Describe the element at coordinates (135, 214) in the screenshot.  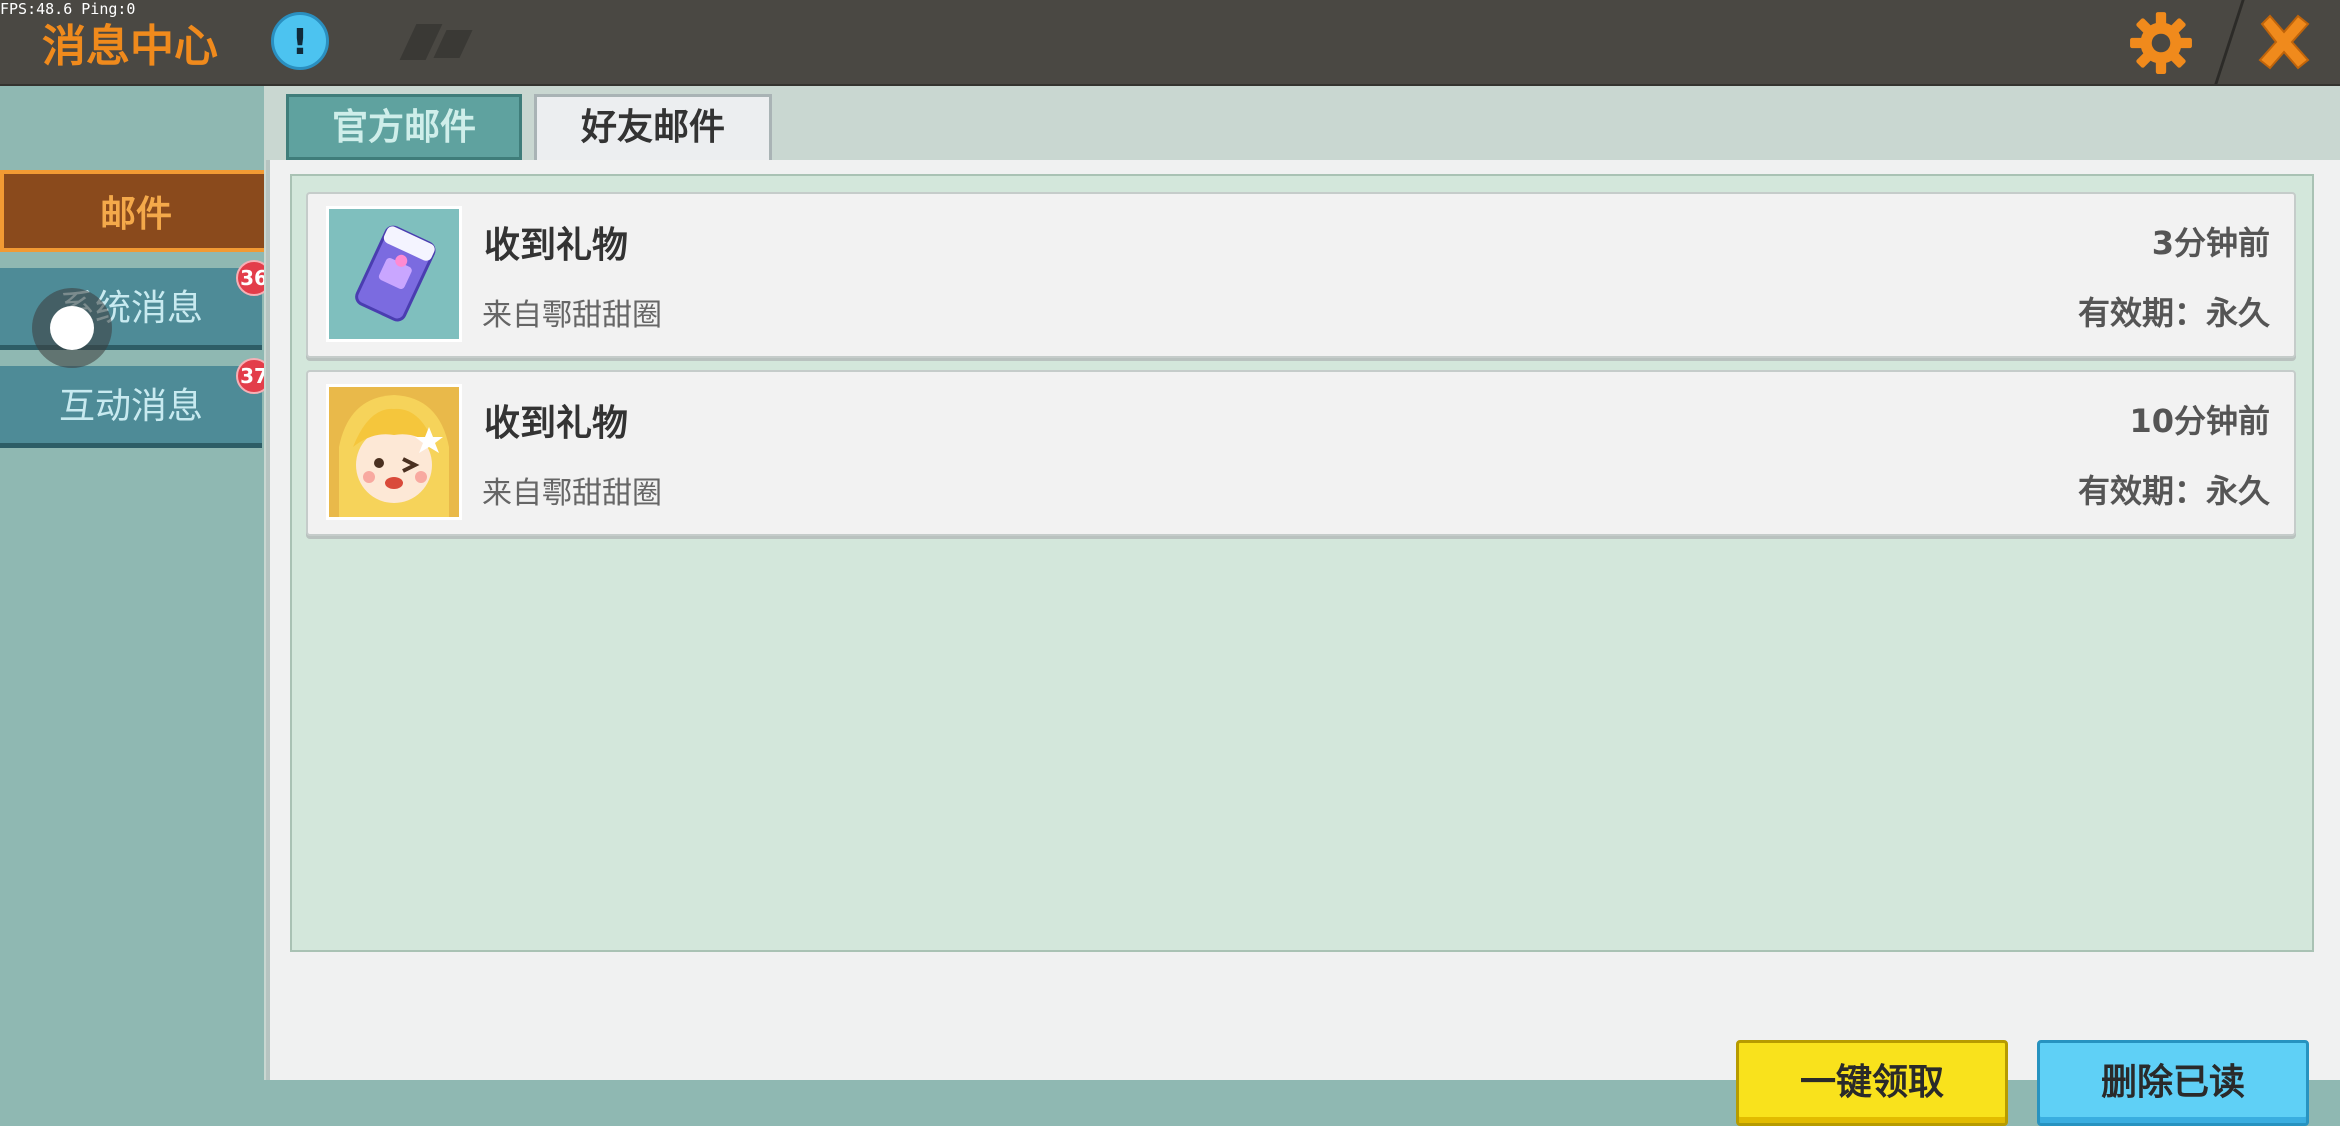
I see `sidebar-item-label: 邮件` at that location.